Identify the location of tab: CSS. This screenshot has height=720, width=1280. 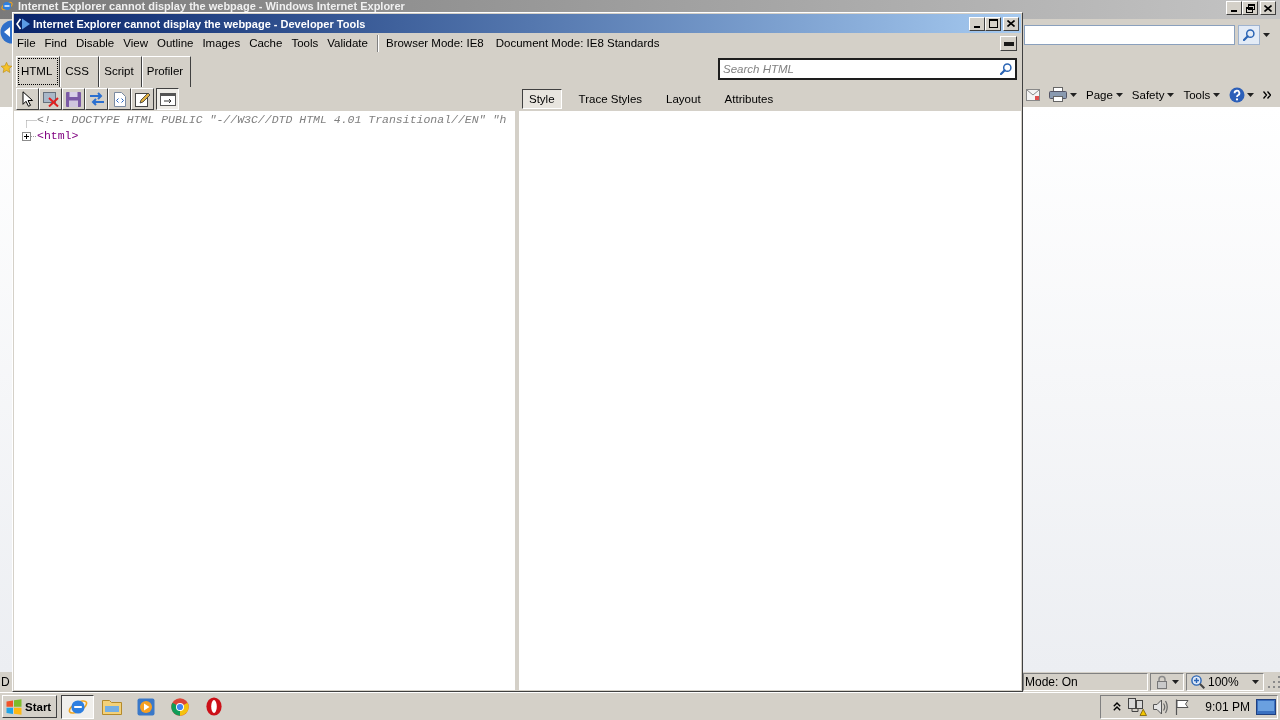
(80, 71).